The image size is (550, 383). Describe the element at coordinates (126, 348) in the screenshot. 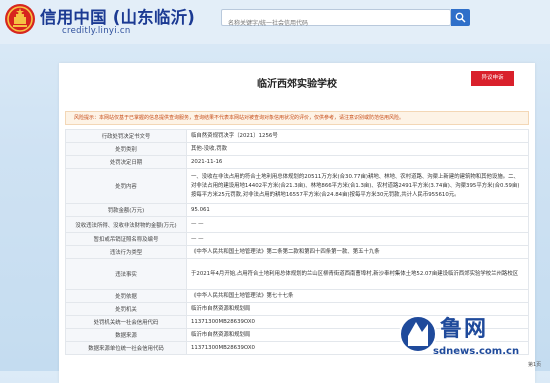

I see `field-label: 数据来源单位统一社会信用代码` at that location.